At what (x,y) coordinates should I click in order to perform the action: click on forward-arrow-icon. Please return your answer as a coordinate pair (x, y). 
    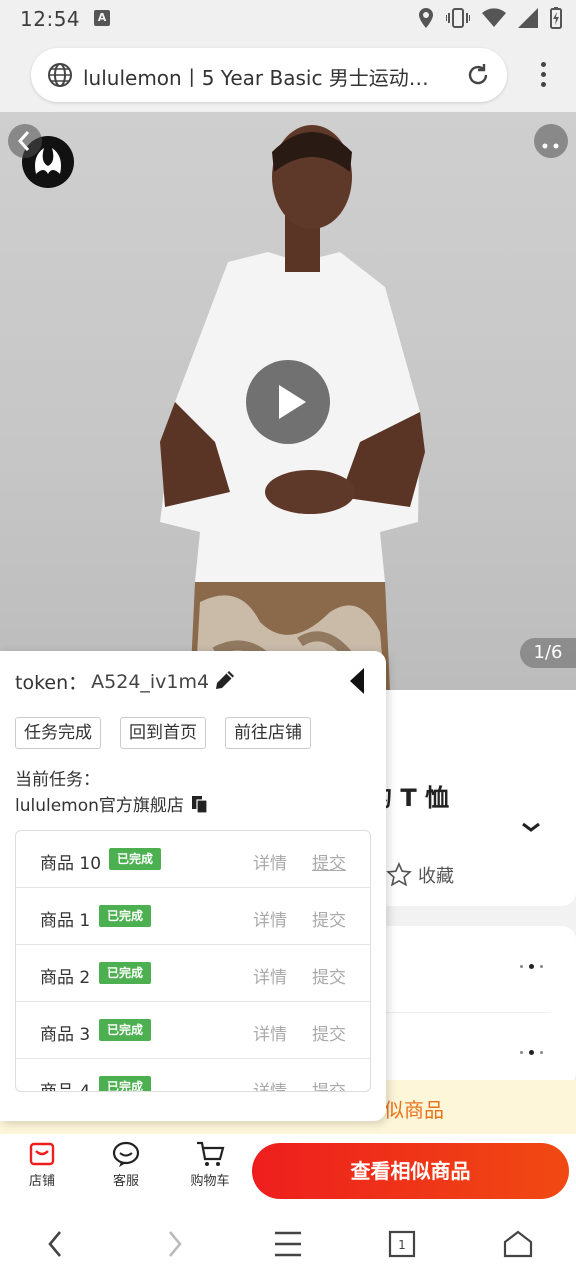
    Looking at the image, I should click on (174, 1244).